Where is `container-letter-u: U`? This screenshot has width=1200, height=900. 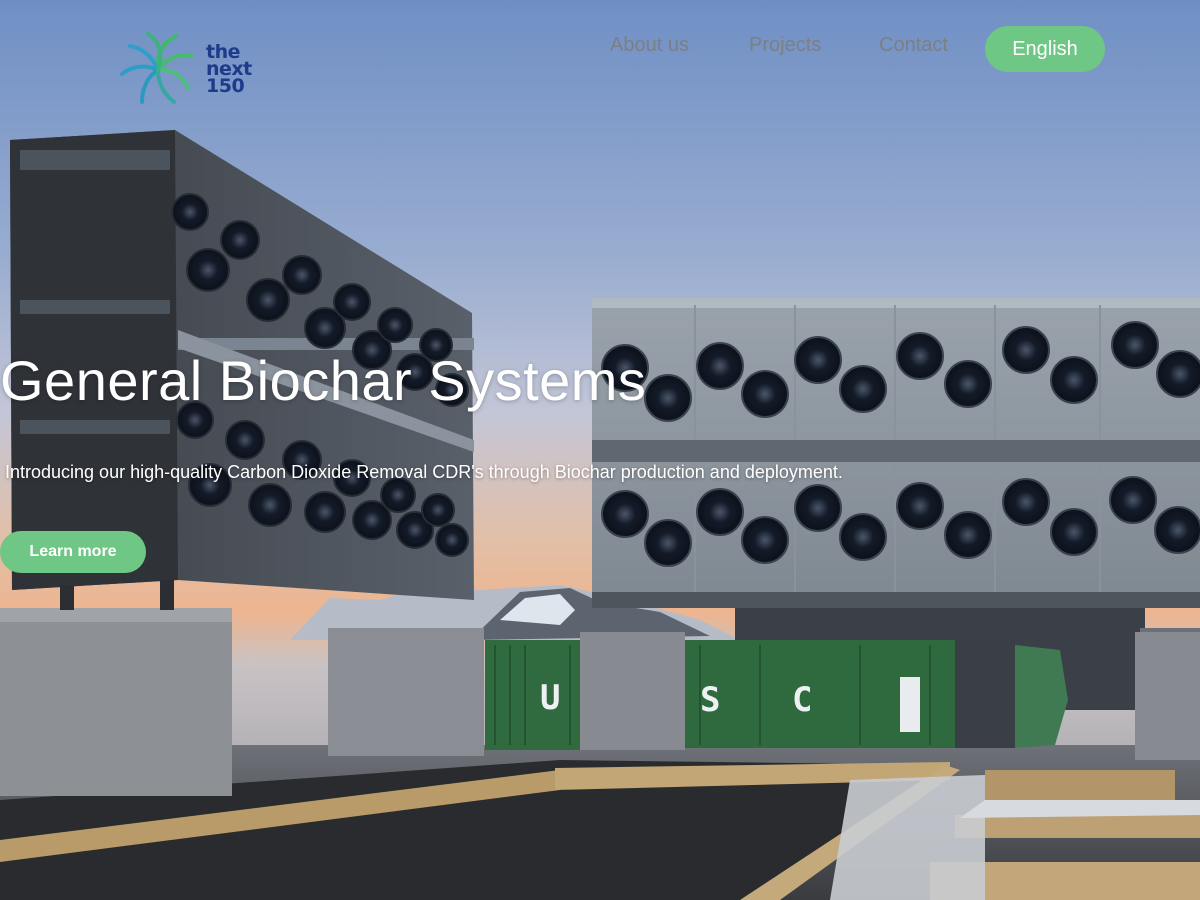
container-letter-u: U is located at coordinates (550, 698).